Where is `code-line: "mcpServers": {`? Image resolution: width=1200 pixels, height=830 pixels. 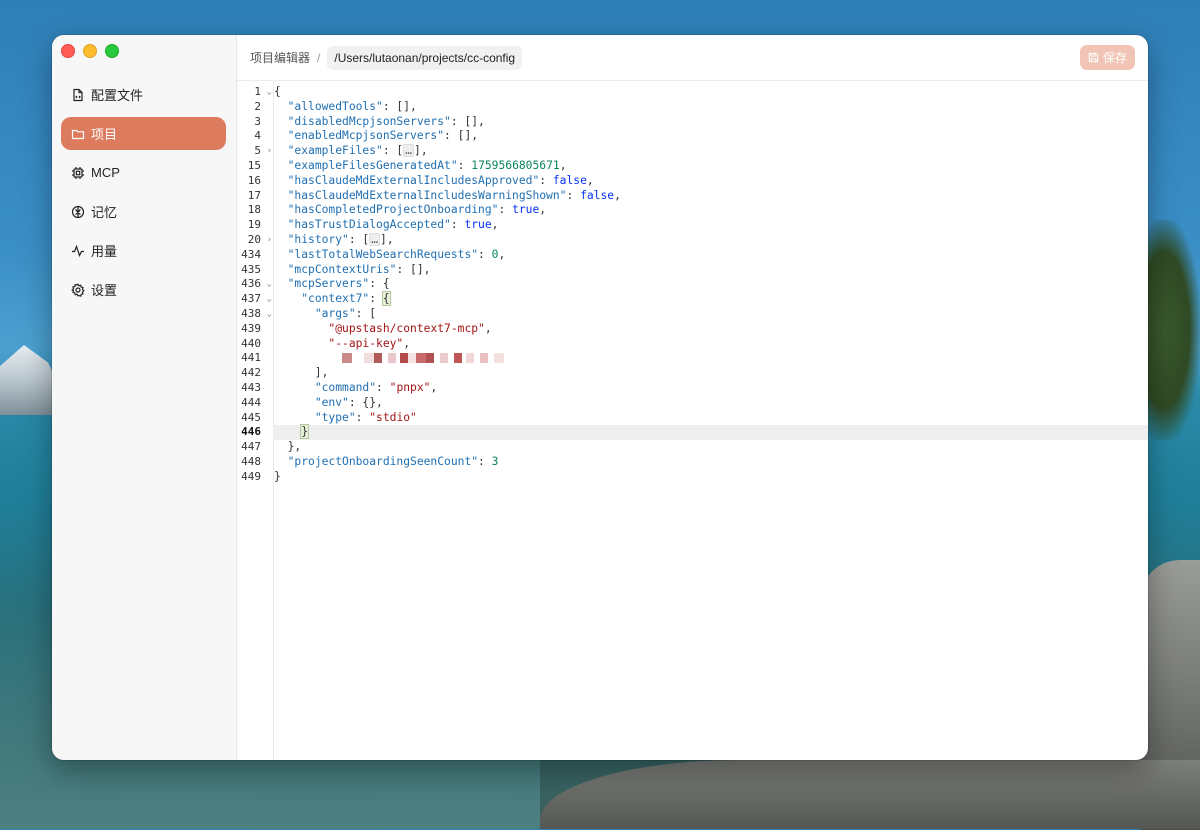 code-line: "mcpServers": { is located at coordinates (711, 284).